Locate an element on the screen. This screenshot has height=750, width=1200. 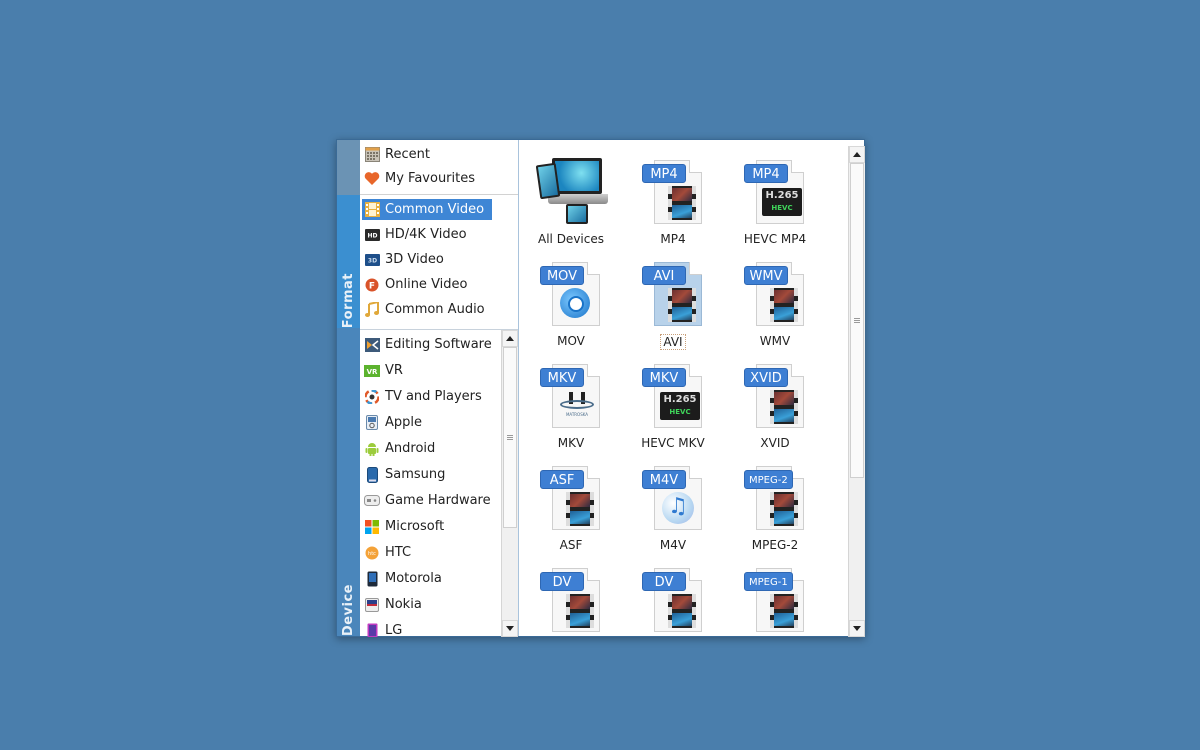
category-label: Online Video is located at coordinates (426, 284).